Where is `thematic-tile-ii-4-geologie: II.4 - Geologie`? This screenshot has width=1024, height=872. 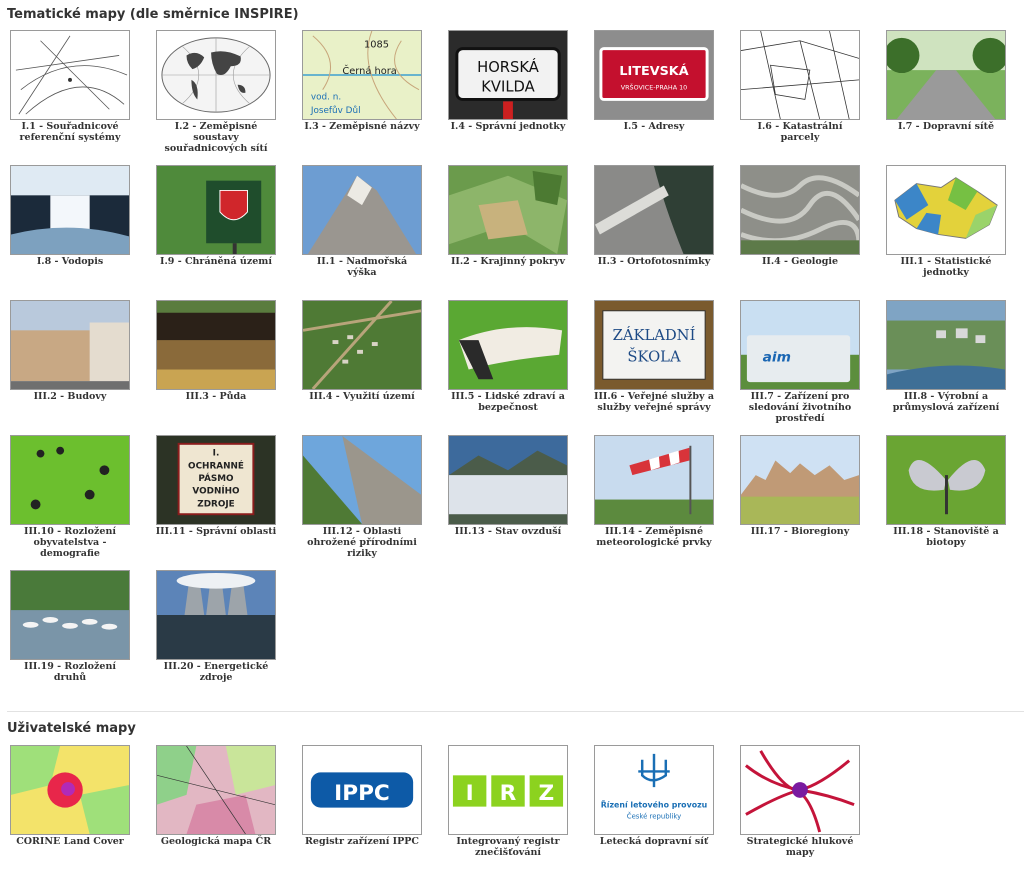
thematic-tile-ii-4-geologie: II.4 - Geologie is located at coordinates (800, 216).